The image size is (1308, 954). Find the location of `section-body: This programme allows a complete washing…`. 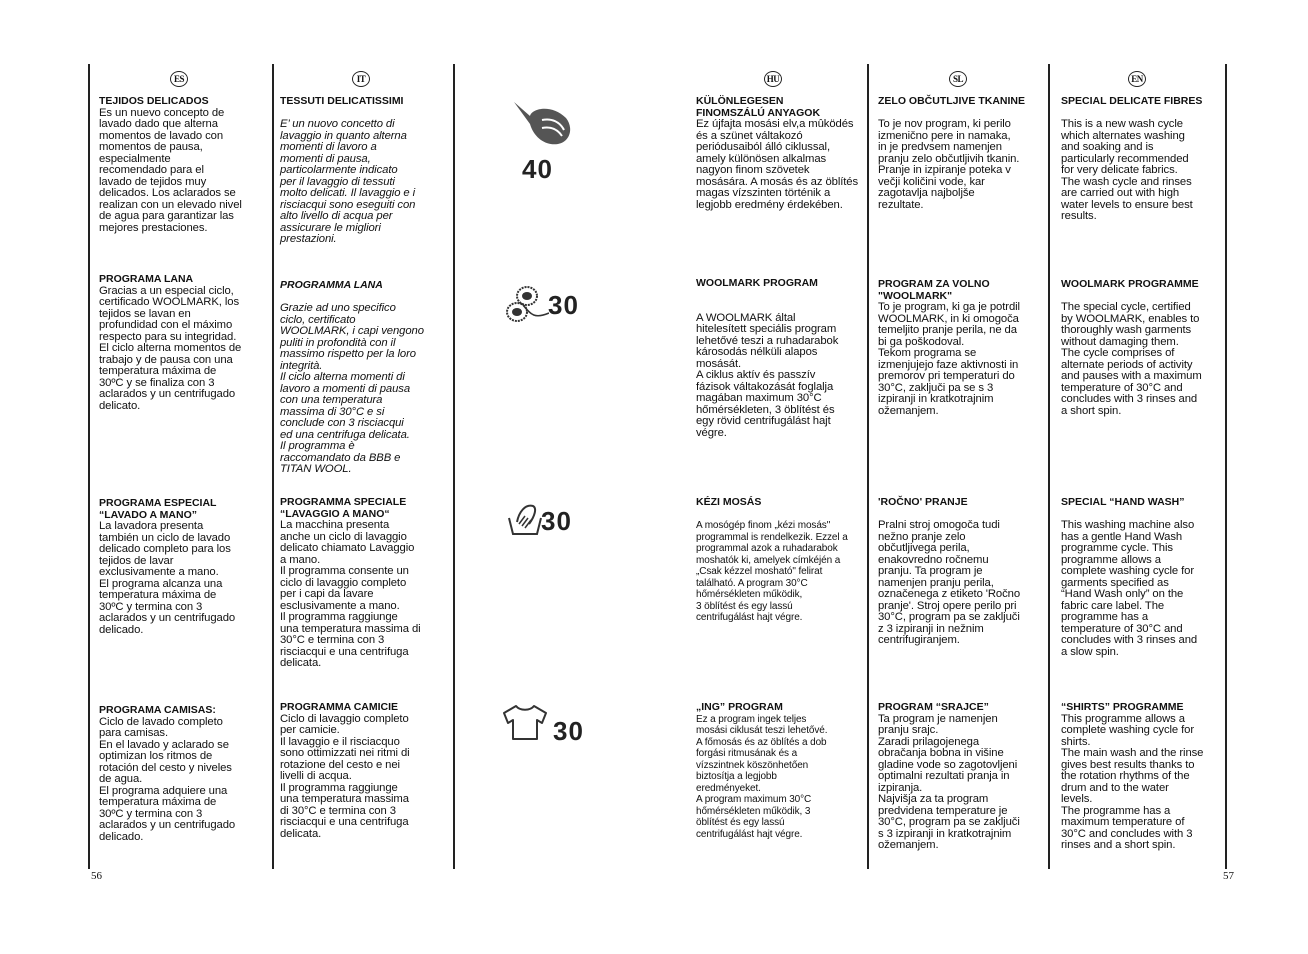

section-body: This programme allows a complete washing… is located at coordinates (1132, 781).